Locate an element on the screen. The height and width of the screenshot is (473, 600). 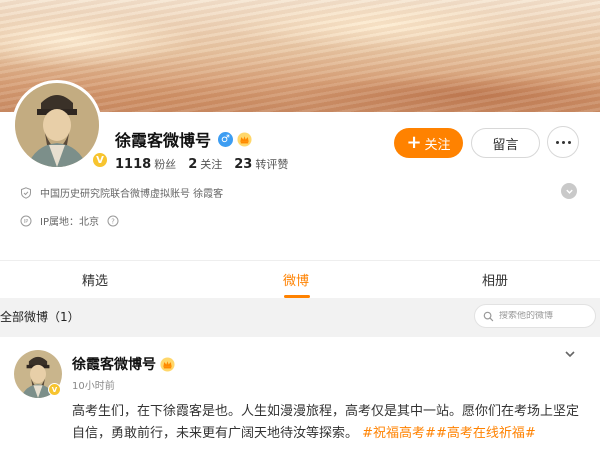
weibo-search-box is located at coordinates (535, 316).